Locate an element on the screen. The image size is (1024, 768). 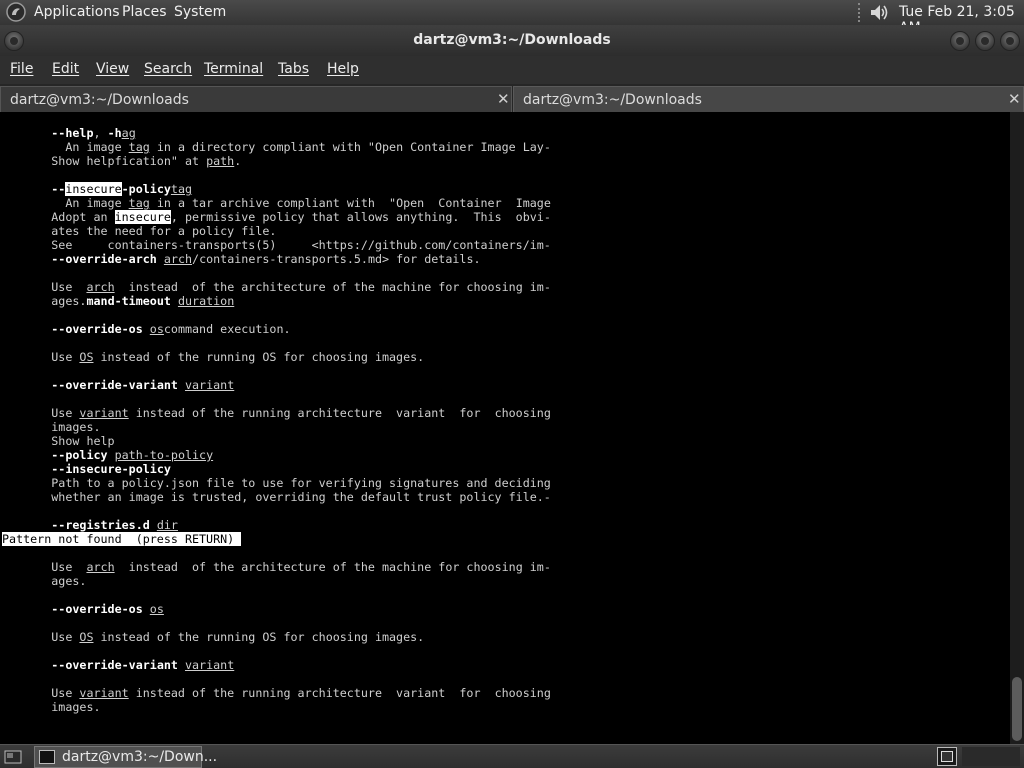
close-window-button is located at coordinates (1010, 41).